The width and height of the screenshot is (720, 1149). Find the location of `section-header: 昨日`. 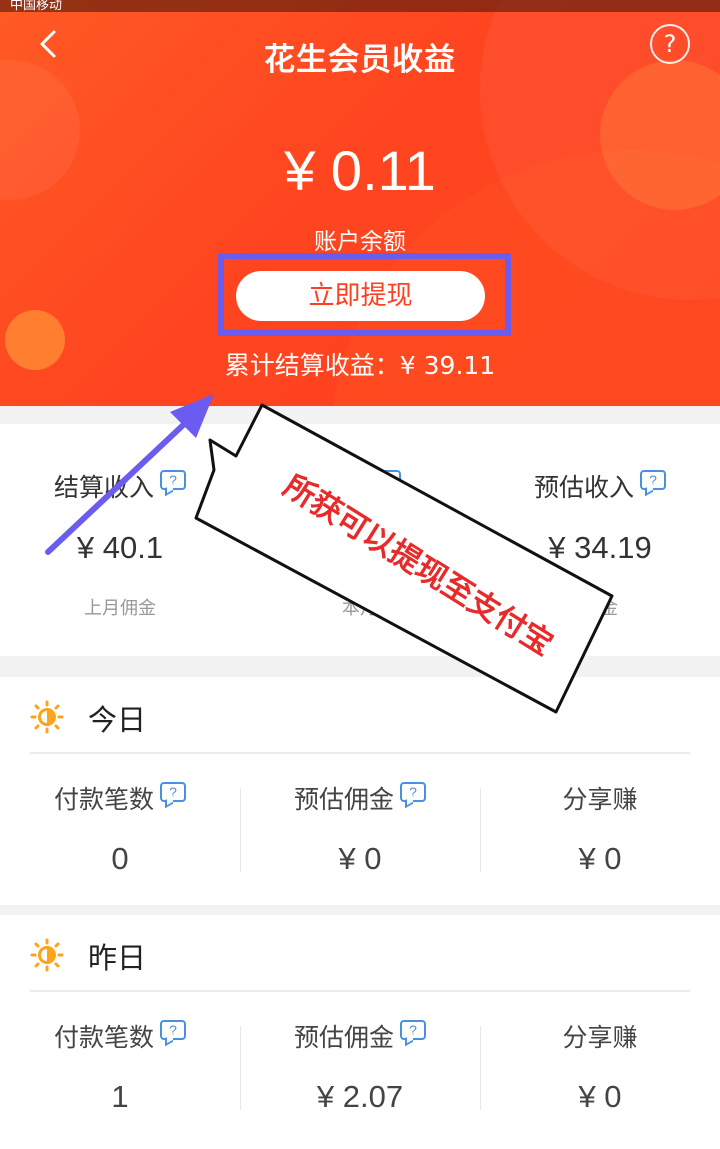

section-header: 昨日 is located at coordinates (360, 953).